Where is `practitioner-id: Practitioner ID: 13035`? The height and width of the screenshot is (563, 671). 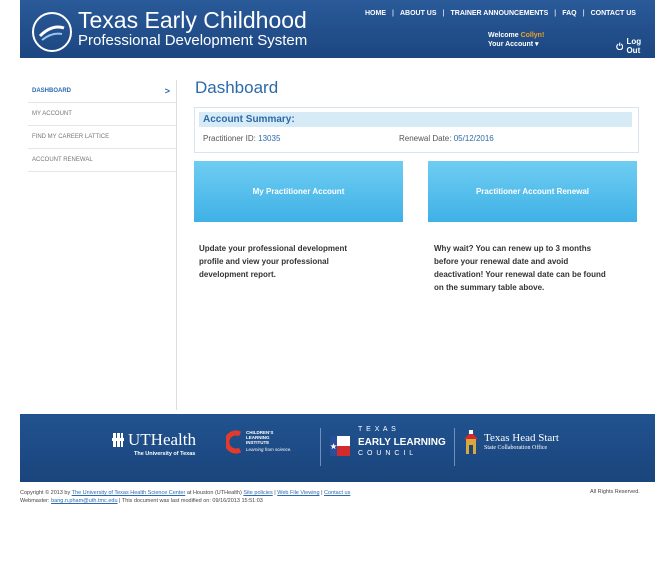
practitioner-id: Practitioner ID: 13035 is located at coordinates (241, 138).